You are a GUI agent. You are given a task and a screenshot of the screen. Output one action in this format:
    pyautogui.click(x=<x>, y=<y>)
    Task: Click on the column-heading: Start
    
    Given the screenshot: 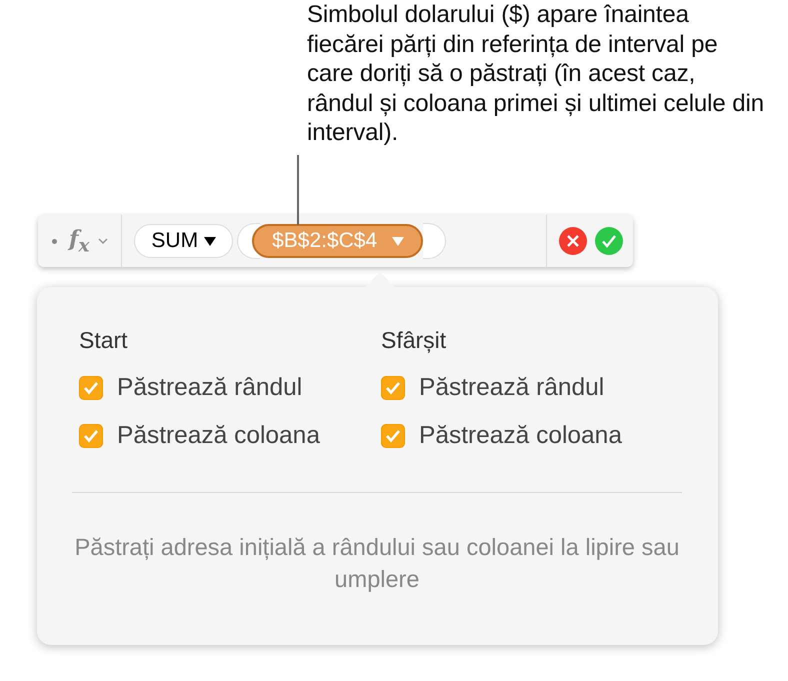 What is the action you would take?
    pyautogui.click(x=104, y=340)
    